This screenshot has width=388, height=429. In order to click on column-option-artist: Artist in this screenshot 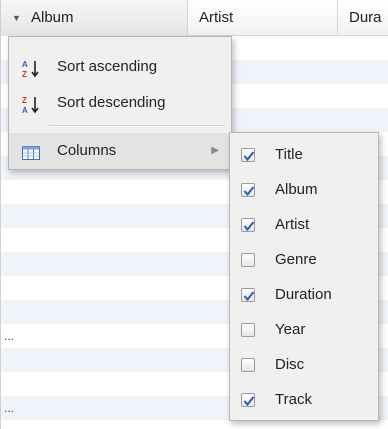, I will do `click(304, 225)`.